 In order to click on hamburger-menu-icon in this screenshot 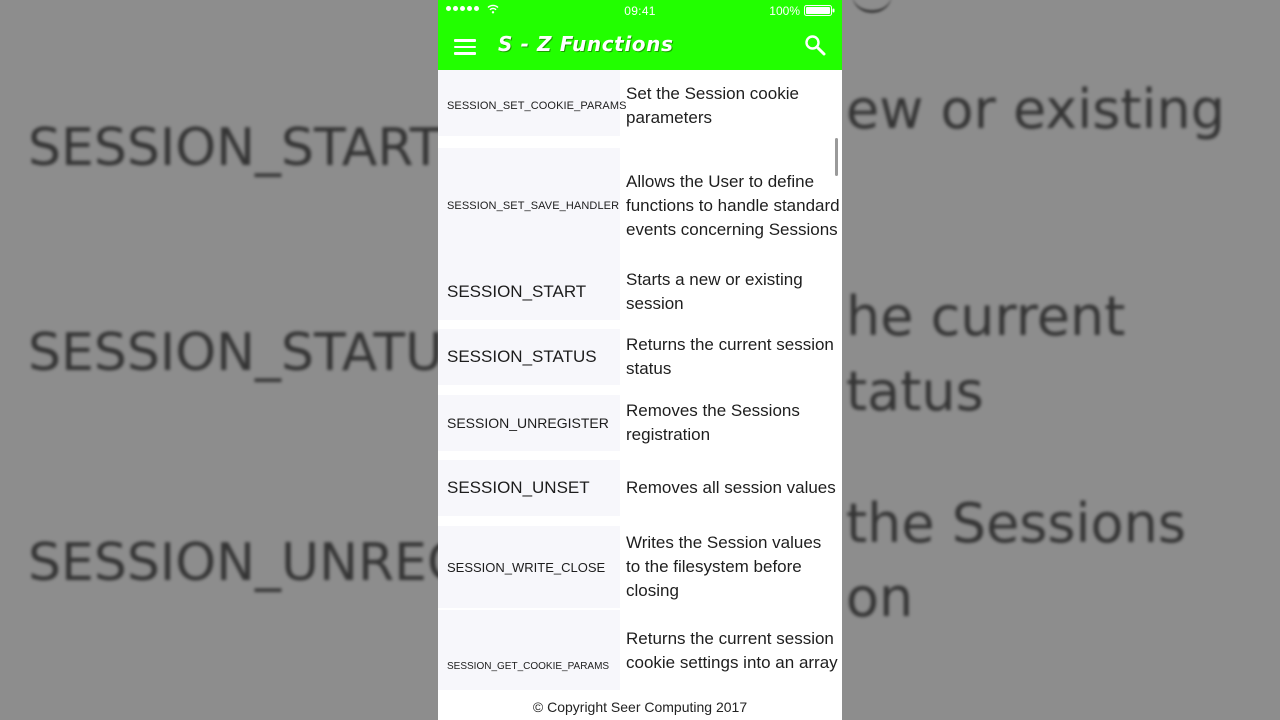, I will do `click(465, 47)`.